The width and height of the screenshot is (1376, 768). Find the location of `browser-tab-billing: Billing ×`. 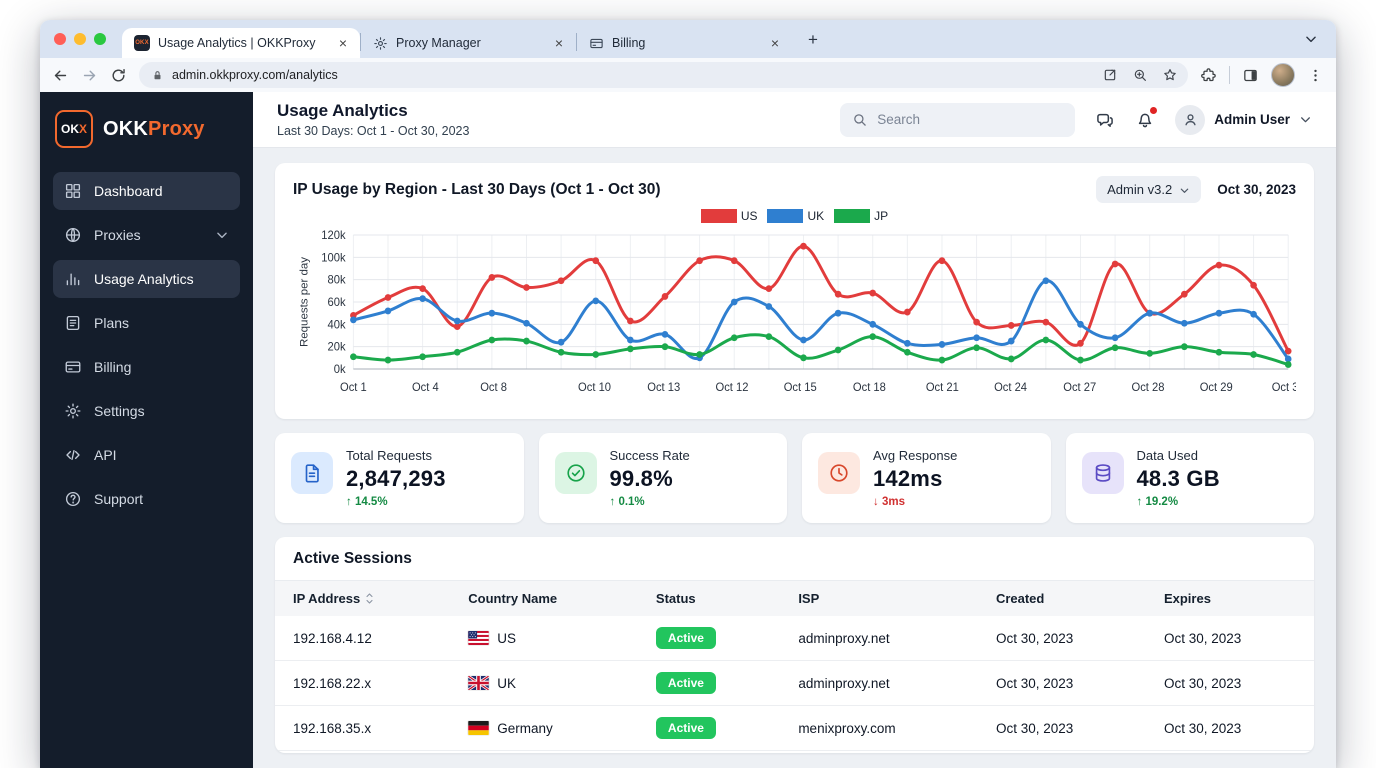

browser-tab-billing: Billing × is located at coordinates (684, 43).